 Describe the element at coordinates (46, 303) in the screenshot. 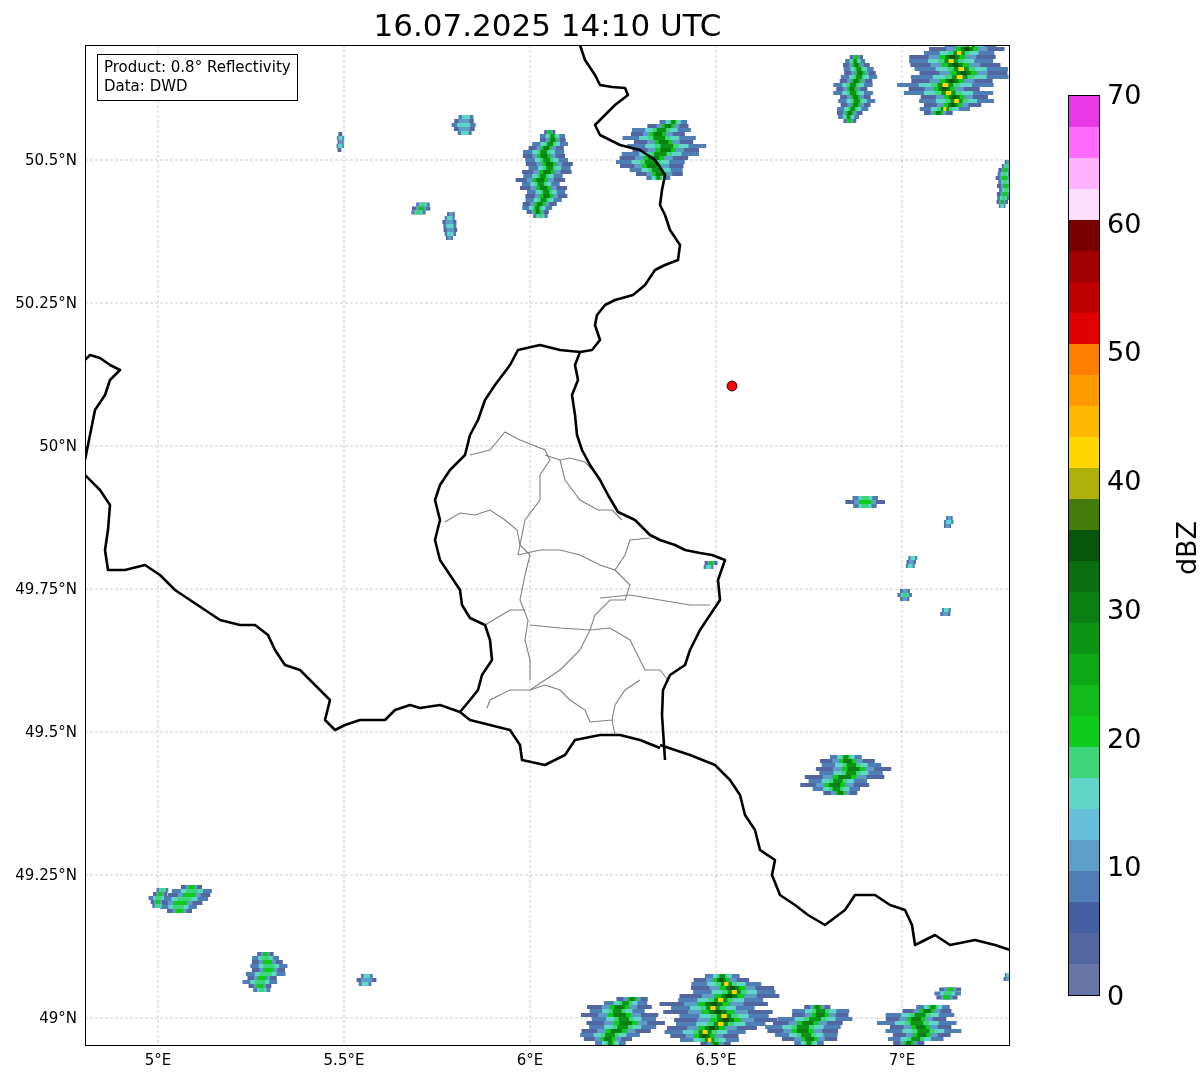

I see `latitude-label: 50.25°N` at that location.